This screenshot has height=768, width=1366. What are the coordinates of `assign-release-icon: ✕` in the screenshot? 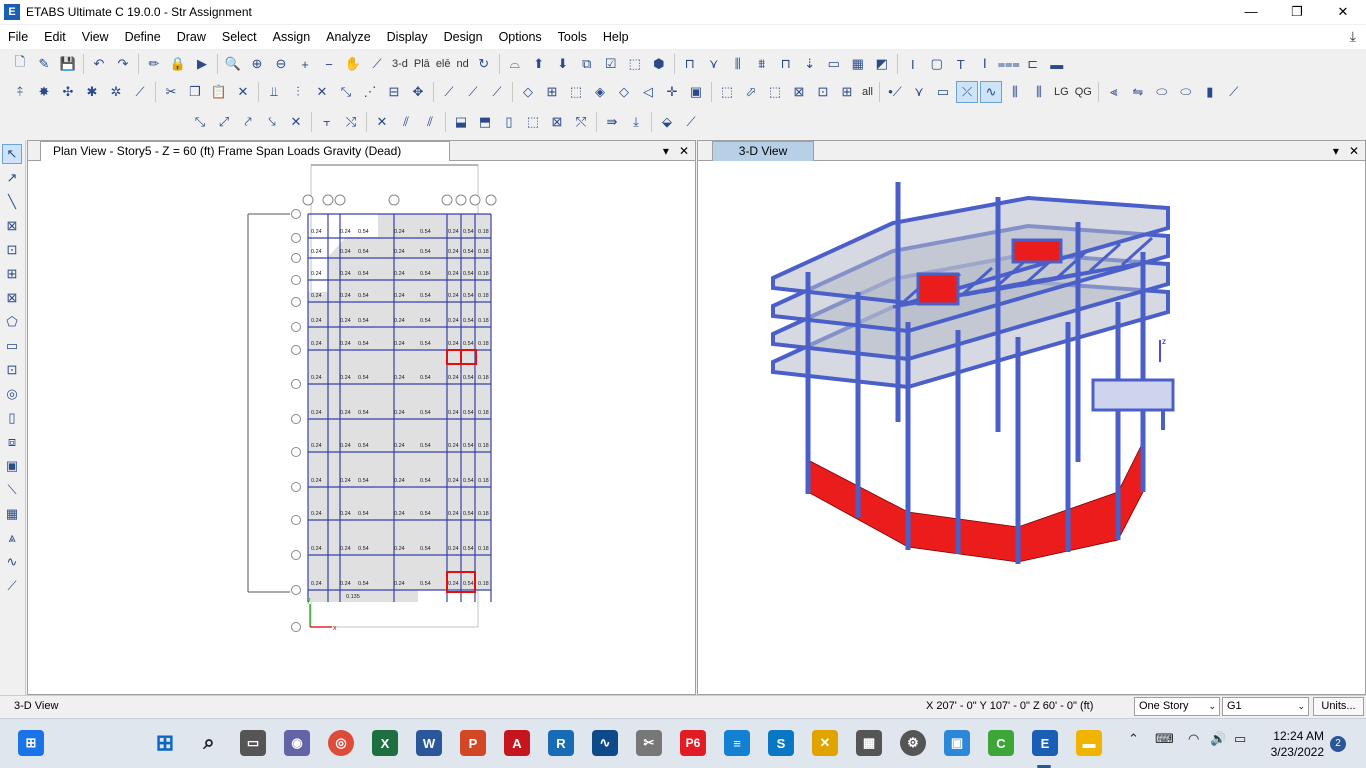 It's located at (296, 122).